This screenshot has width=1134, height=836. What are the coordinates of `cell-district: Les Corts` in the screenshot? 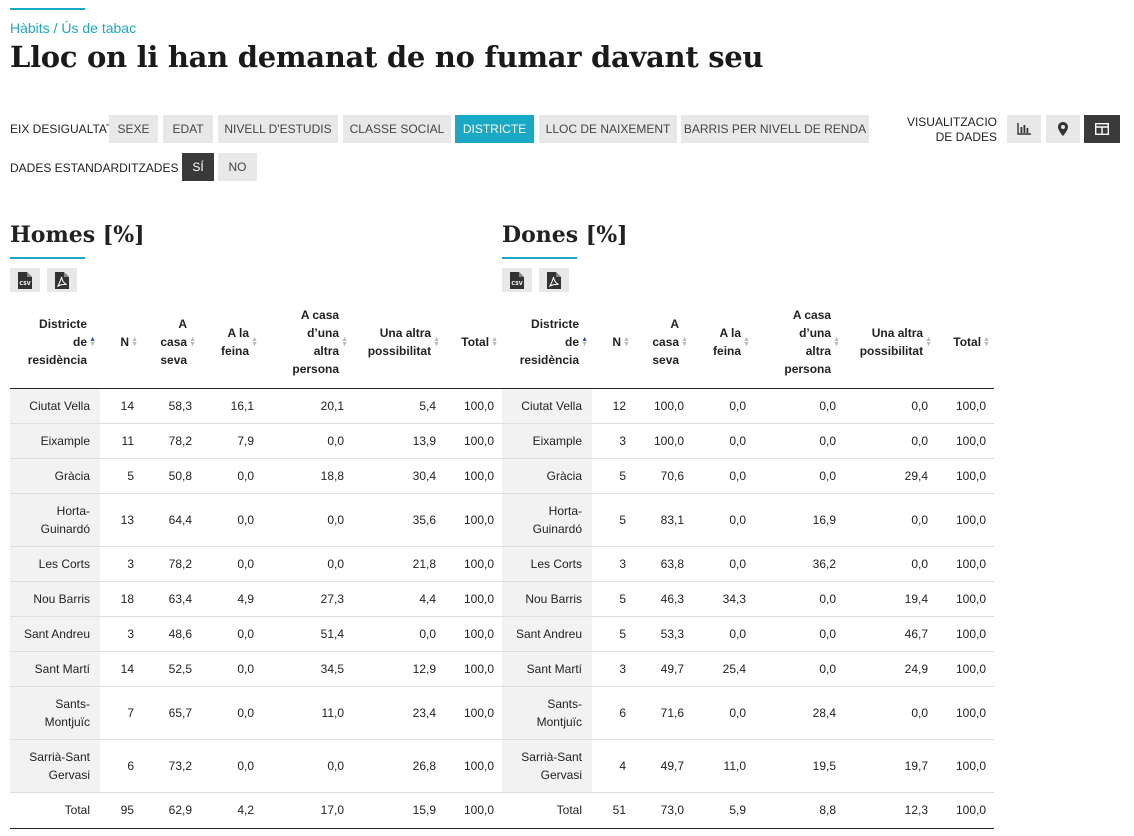 It's located at (55, 564).